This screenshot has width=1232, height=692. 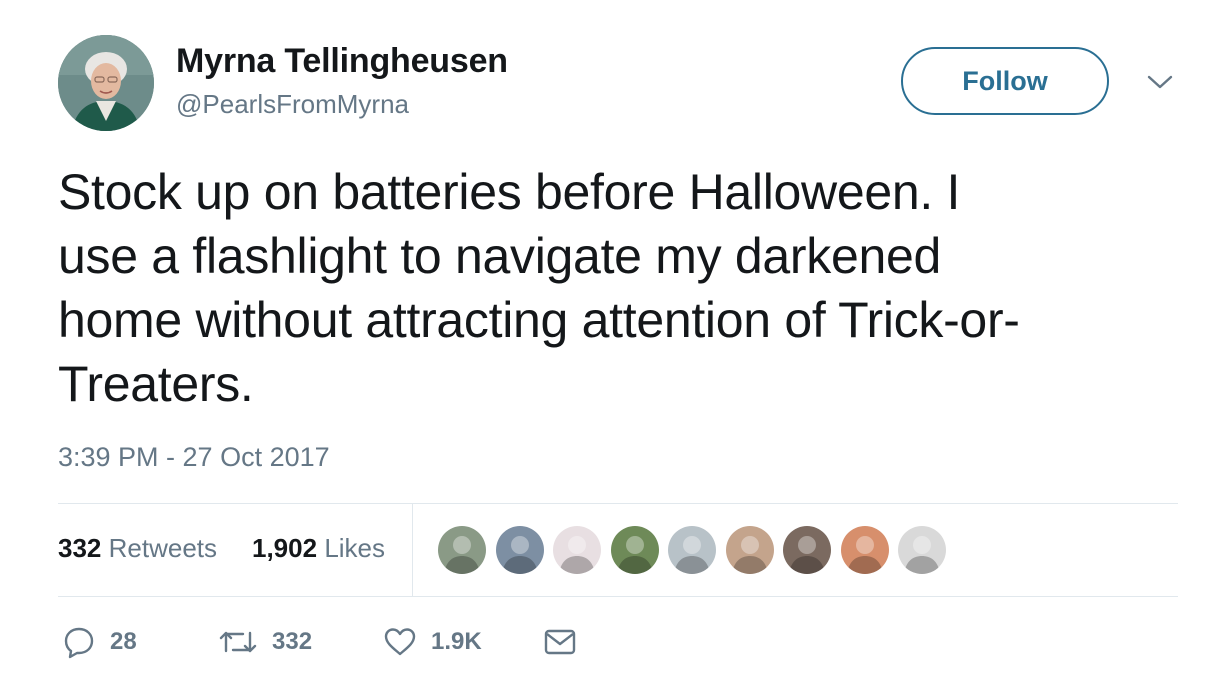 I want to click on tweet-timestamp: 3:39 PM - 27 Oct 2017, so click(x=194, y=457).